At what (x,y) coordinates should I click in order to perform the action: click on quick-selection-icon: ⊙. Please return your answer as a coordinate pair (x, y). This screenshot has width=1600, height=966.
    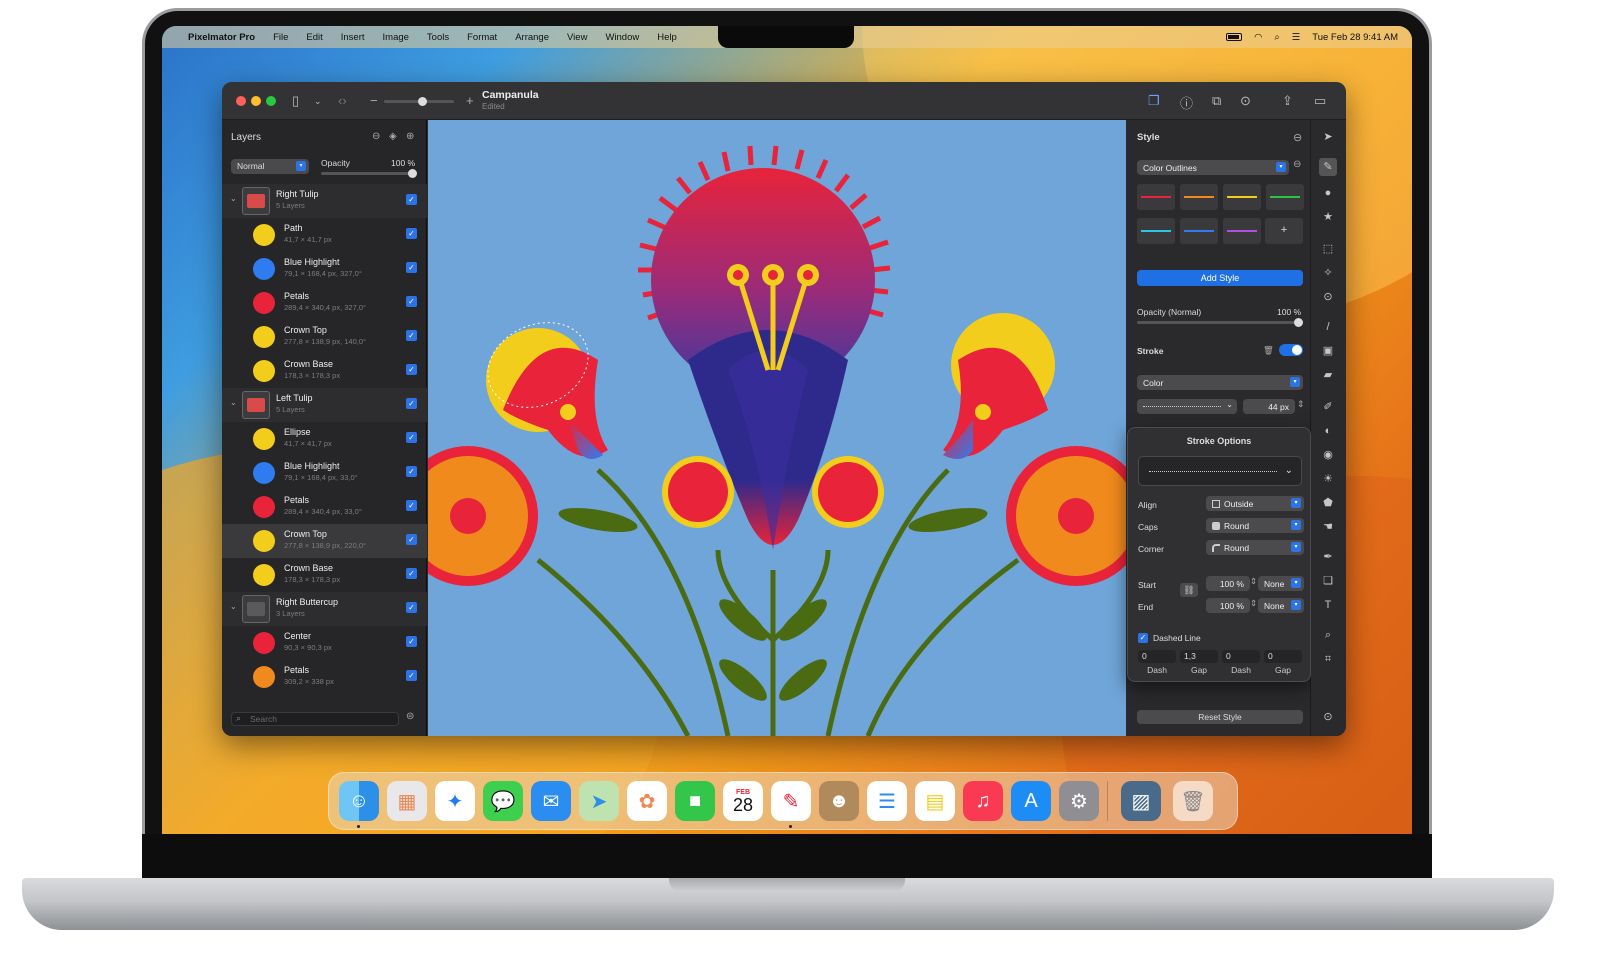
    Looking at the image, I should click on (1328, 297).